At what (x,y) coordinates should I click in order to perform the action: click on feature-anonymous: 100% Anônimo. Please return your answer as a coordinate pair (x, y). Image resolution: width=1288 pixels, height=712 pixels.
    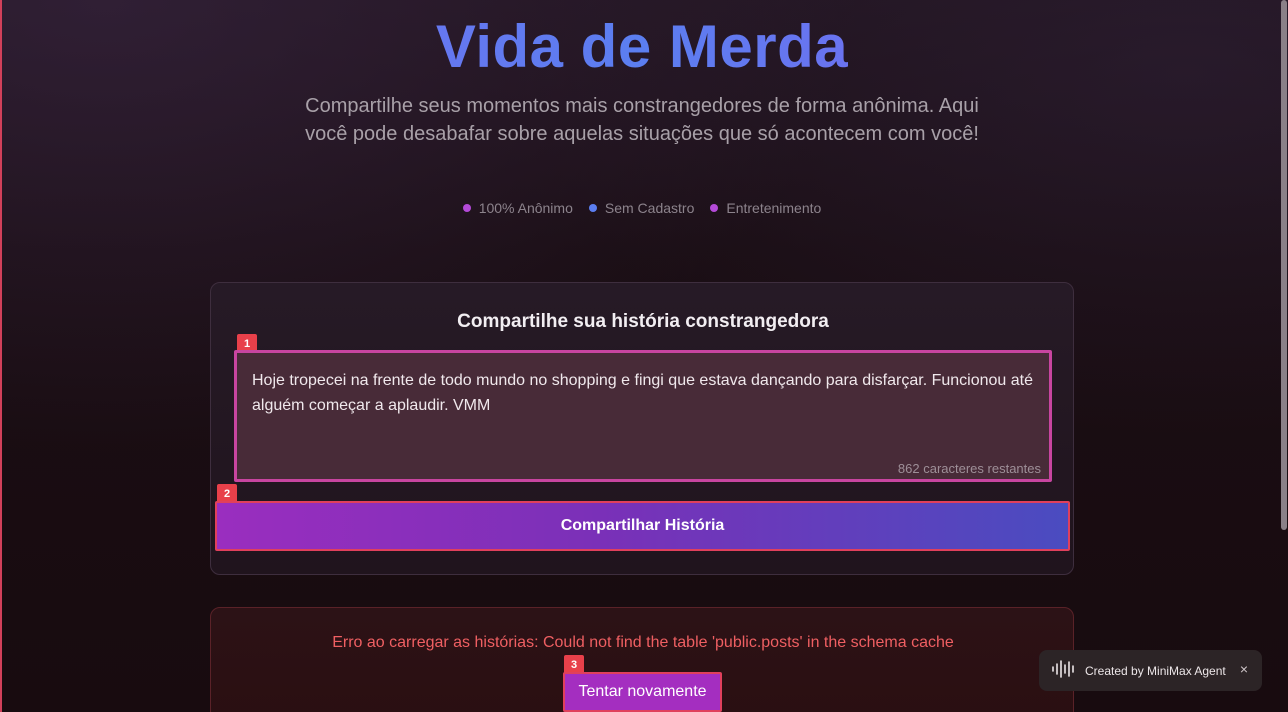
    Looking at the image, I should click on (517, 208).